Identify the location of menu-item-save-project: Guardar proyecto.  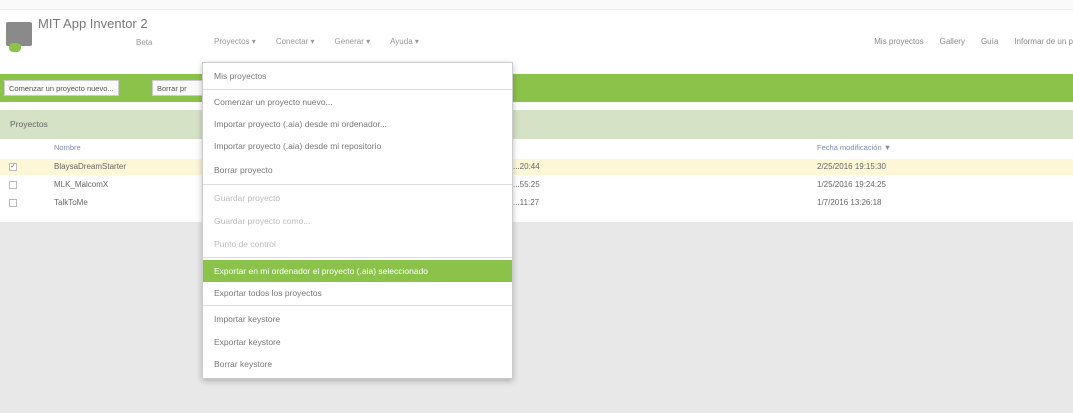
(247, 198).